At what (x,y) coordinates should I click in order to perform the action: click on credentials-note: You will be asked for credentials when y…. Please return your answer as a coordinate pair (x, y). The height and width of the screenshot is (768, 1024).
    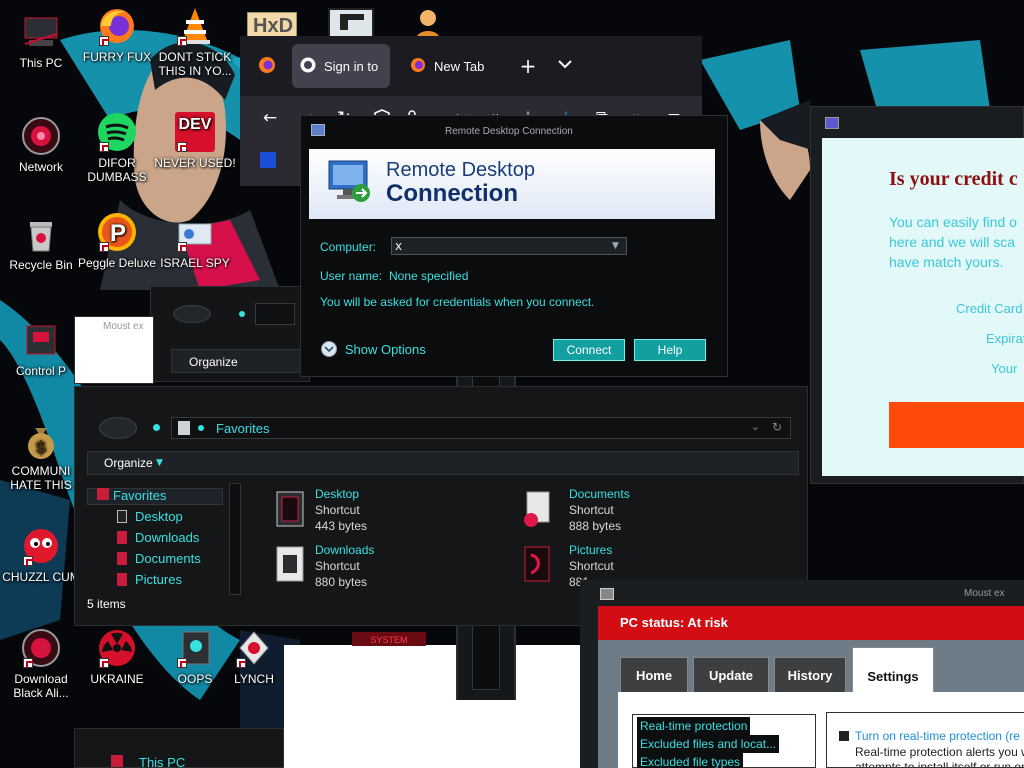
    Looking at the image, I should click on (457, 302).